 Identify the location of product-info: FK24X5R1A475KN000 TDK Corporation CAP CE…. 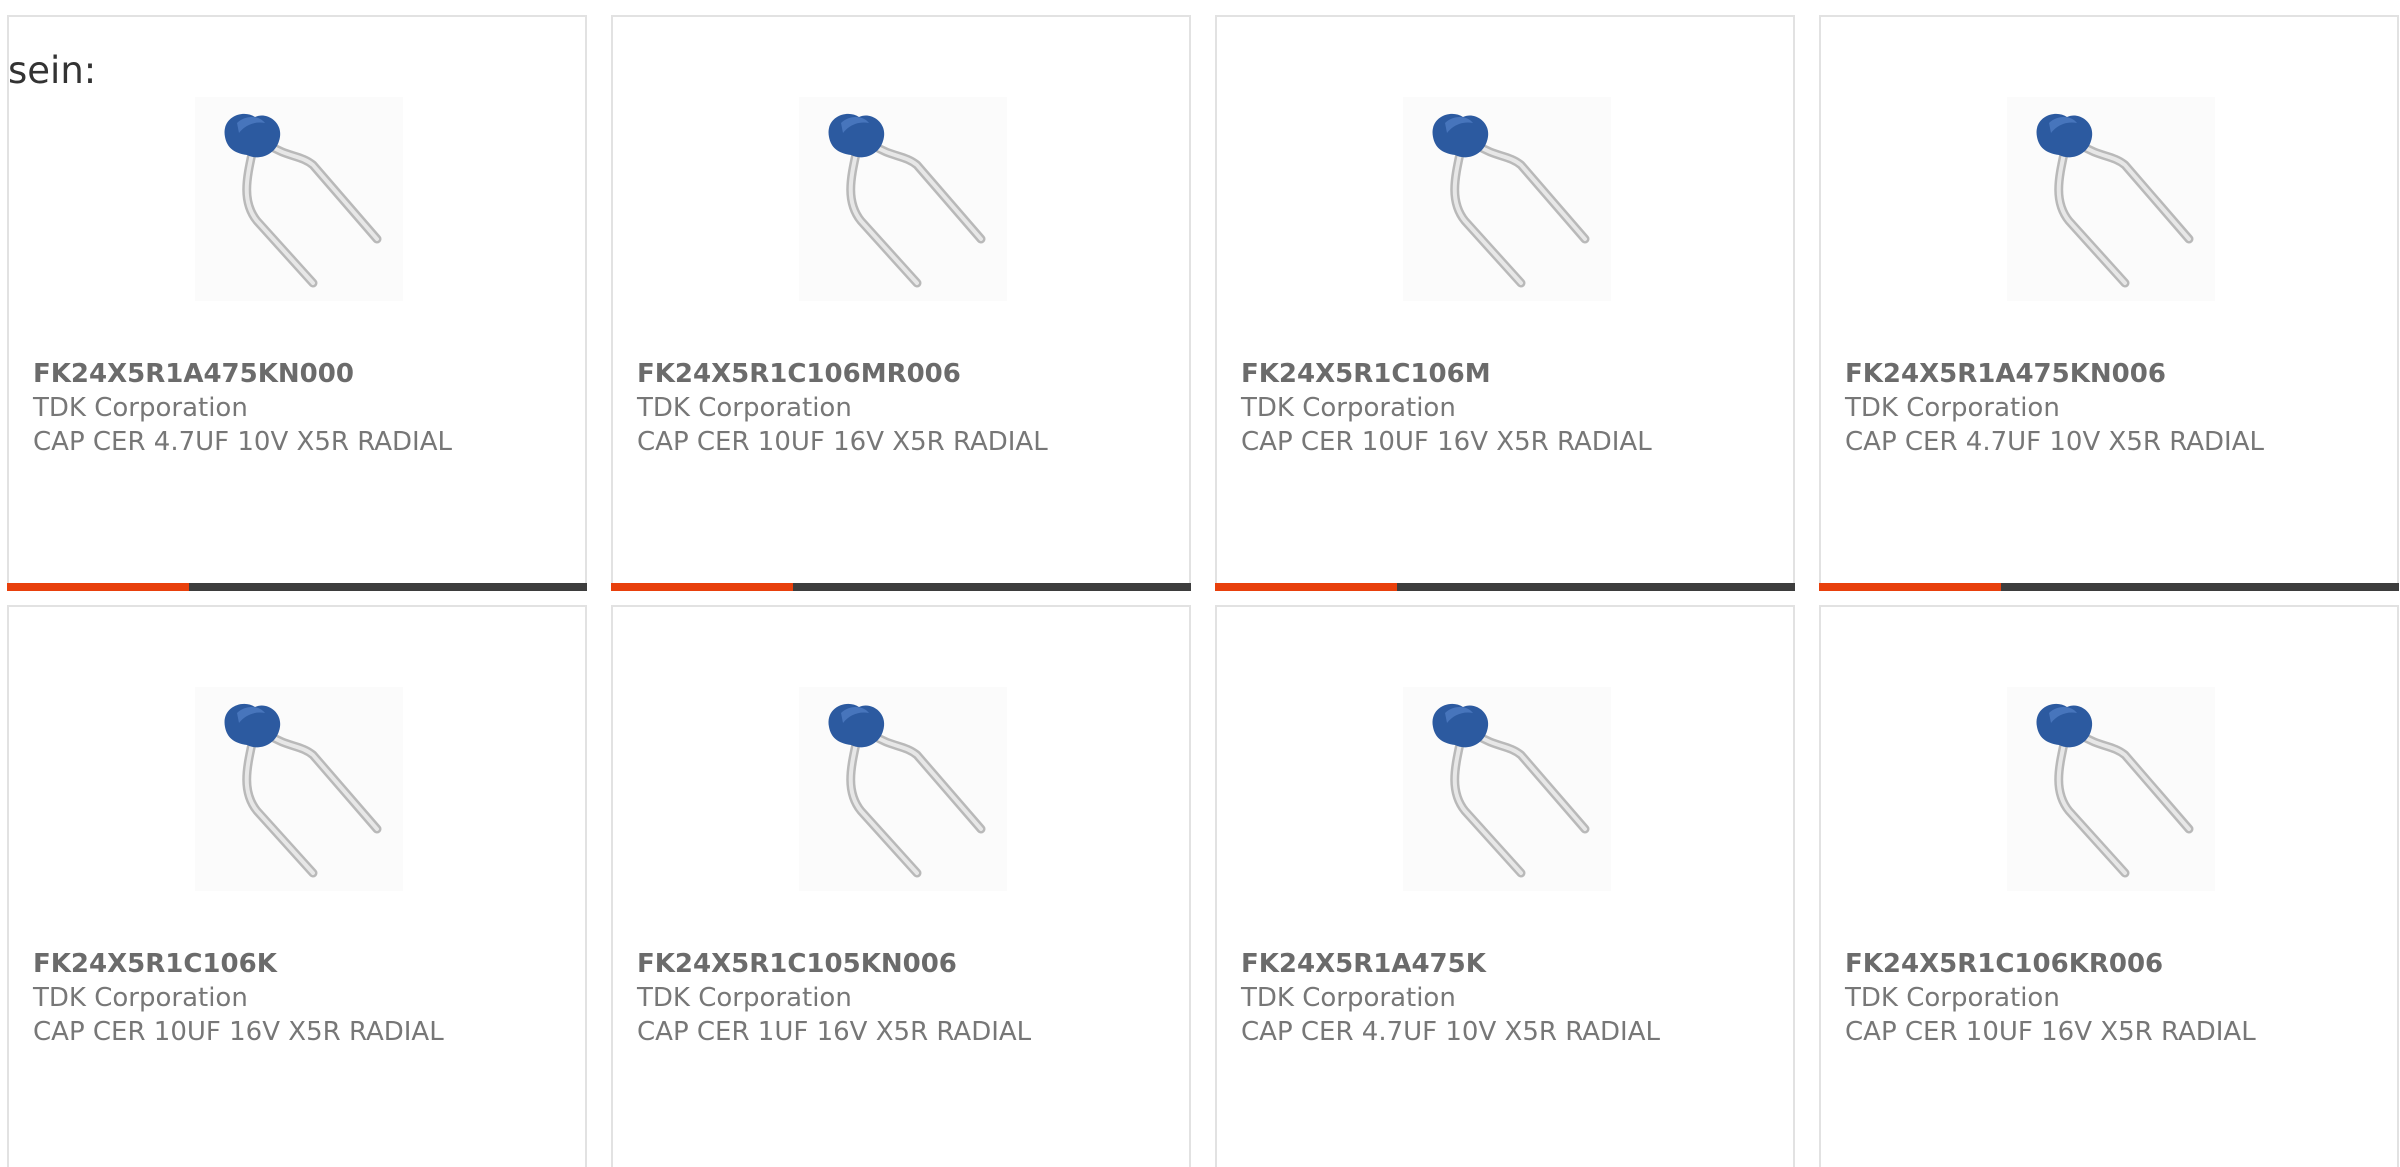
(299, 408).